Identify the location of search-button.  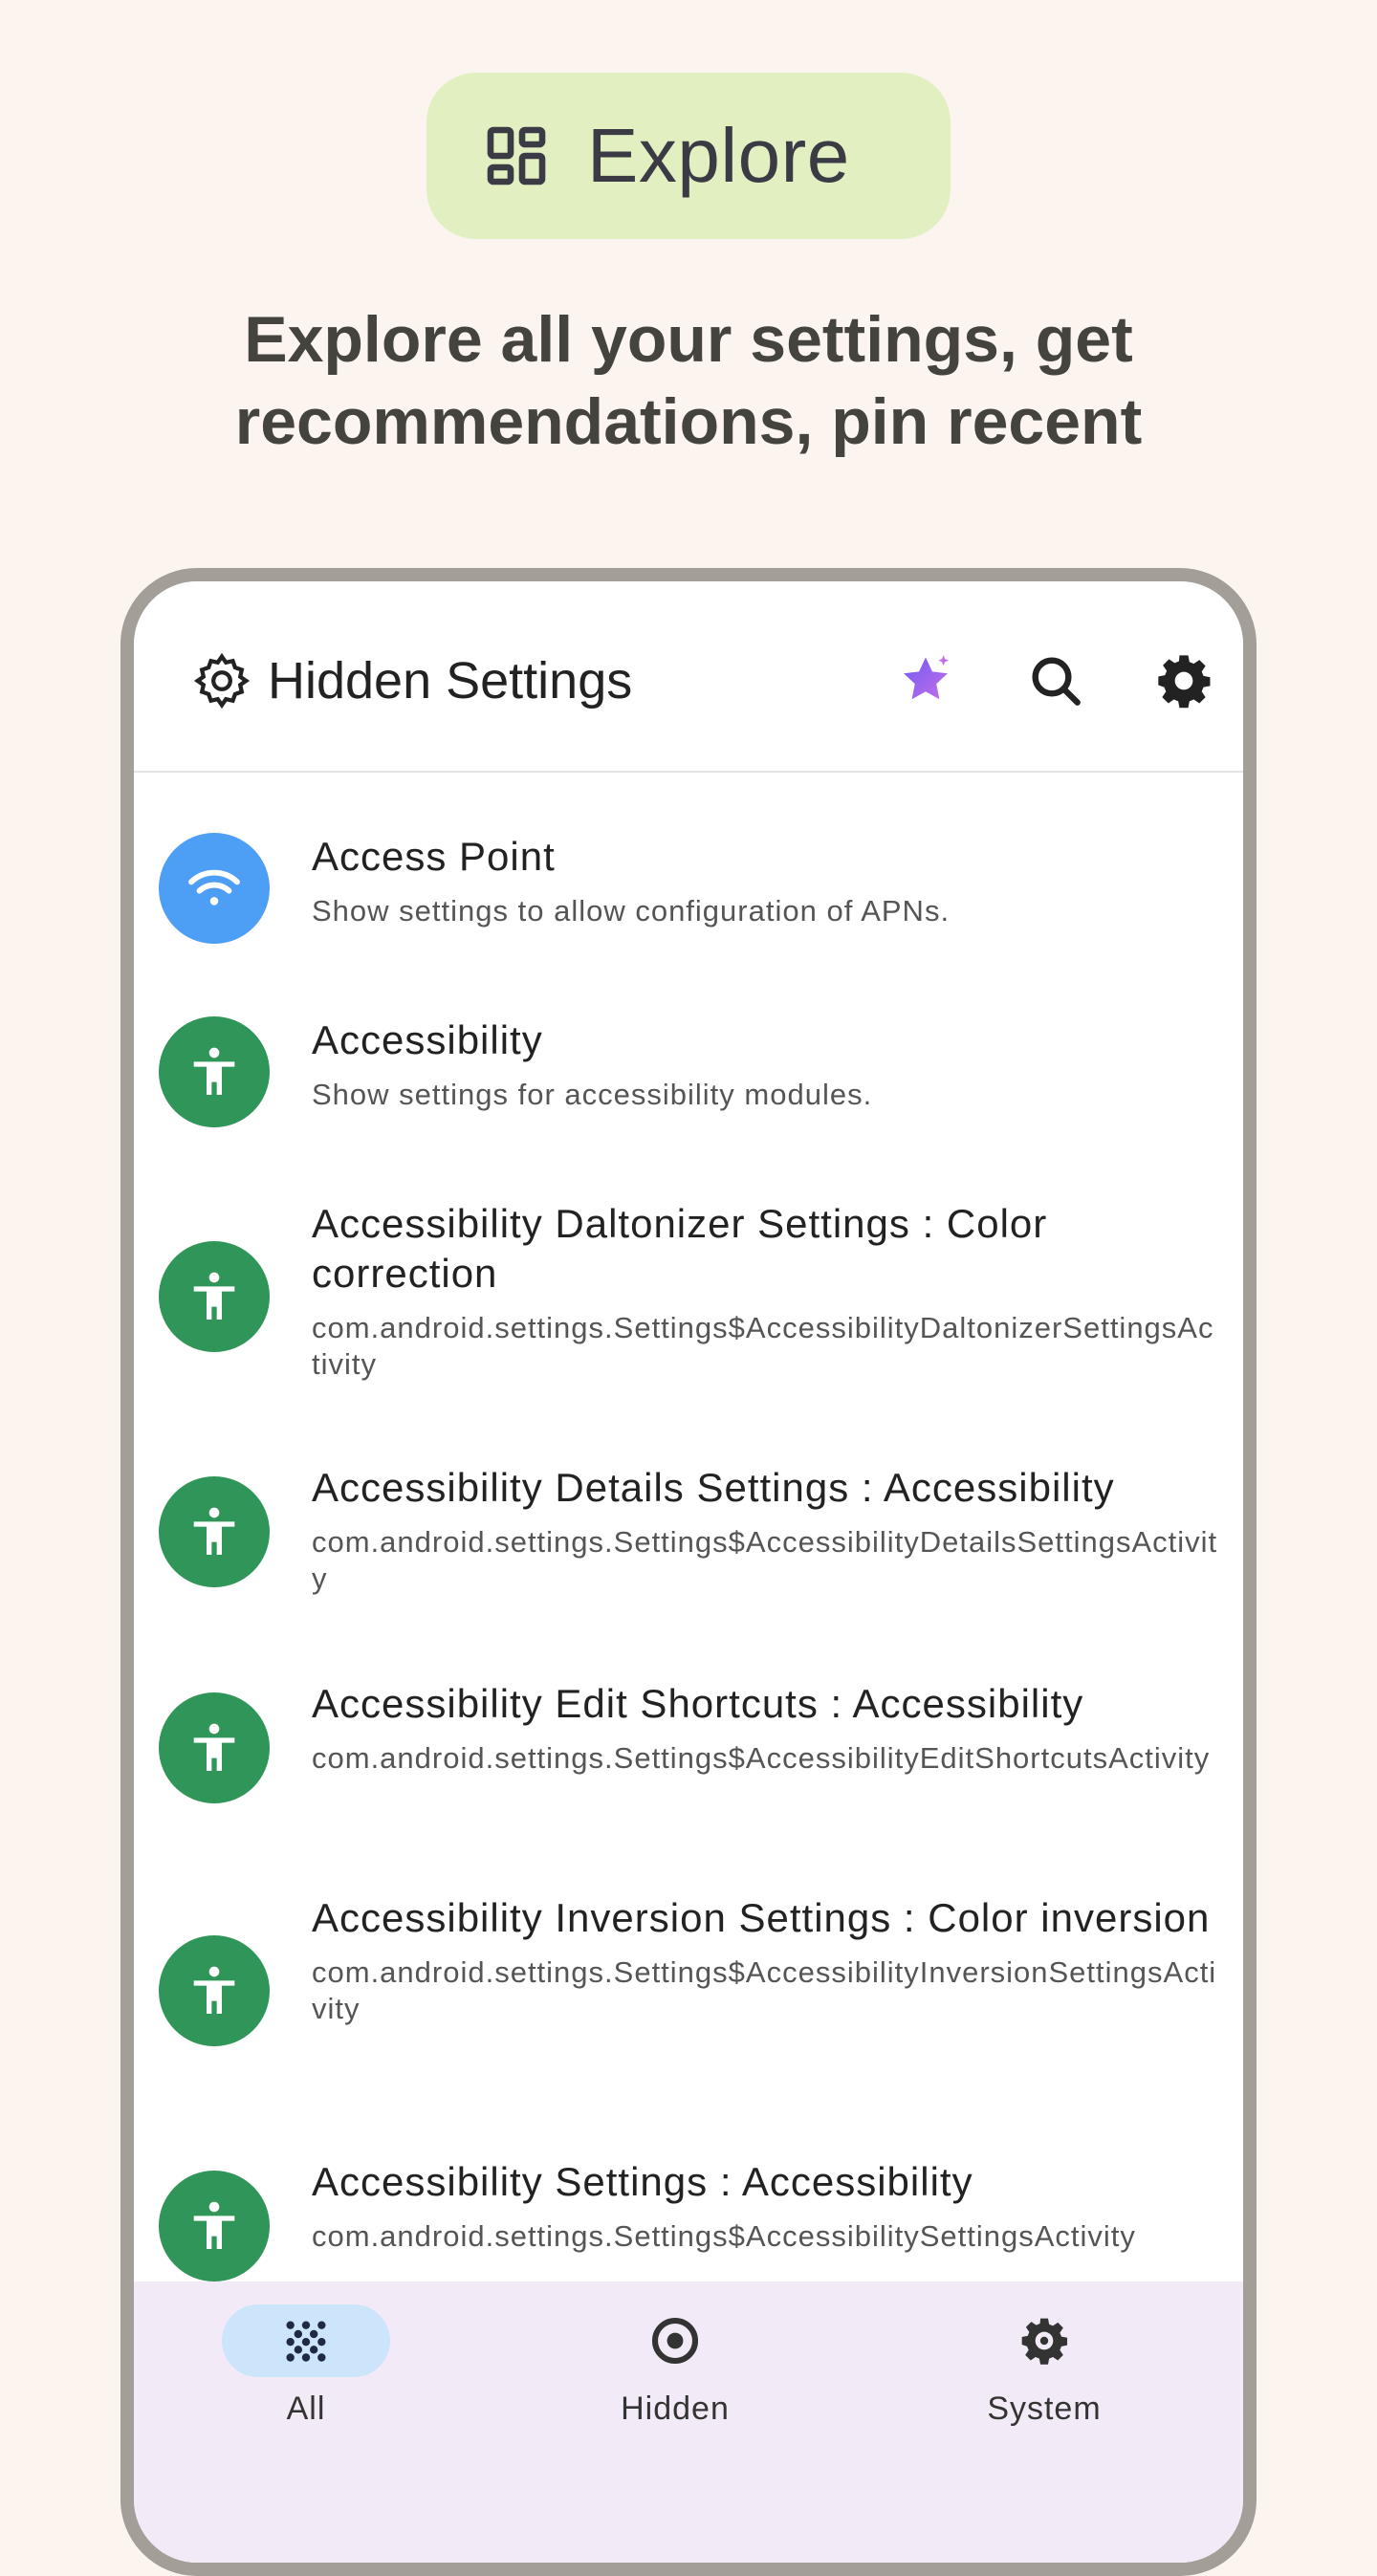
(1056, 680).